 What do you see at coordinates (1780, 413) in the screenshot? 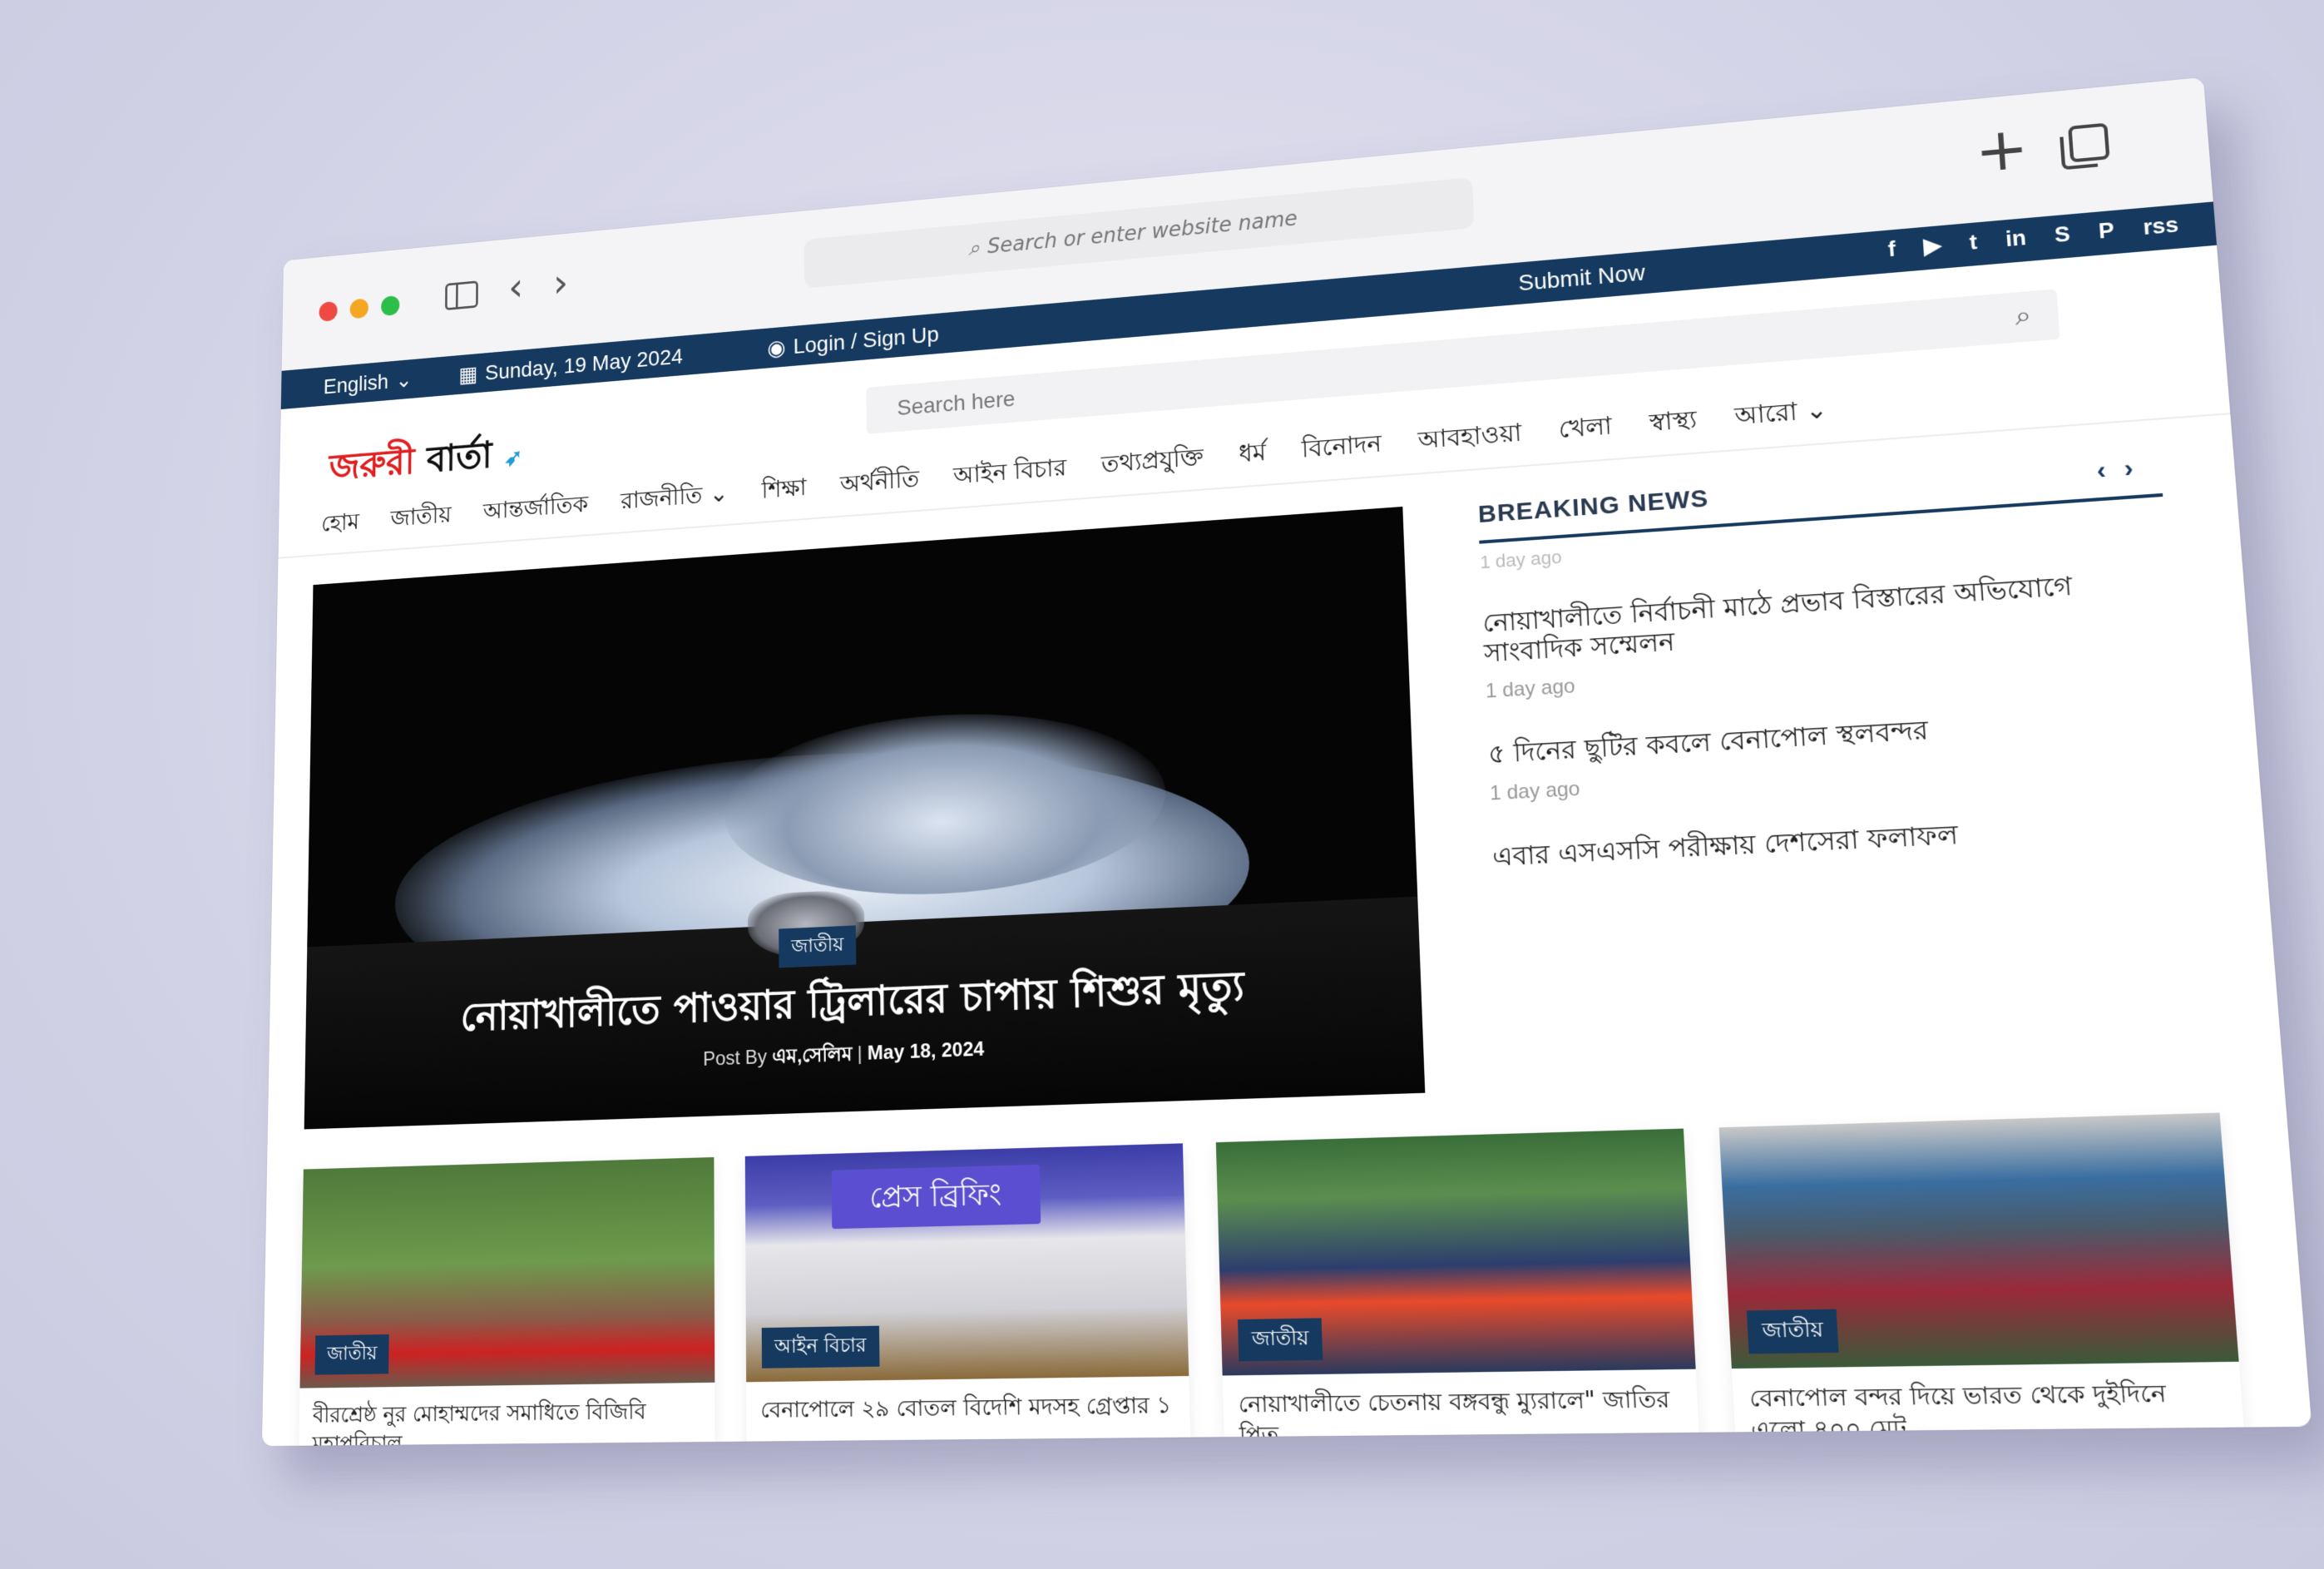
I see `nav-item-more: আরো ⌄` at bounding box center [1780, 413].